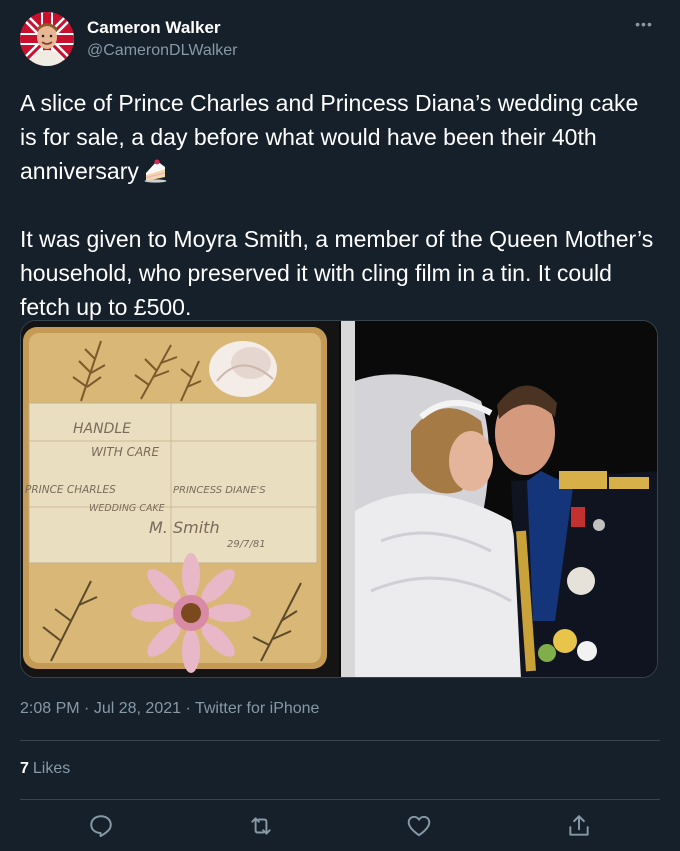 The width and height of the screenshot is (680, 851). What do you see at coordinates (50, 708) in the screenshot?
I see `tweet-time: 2:08 PM` at bounding box center [50, 708].